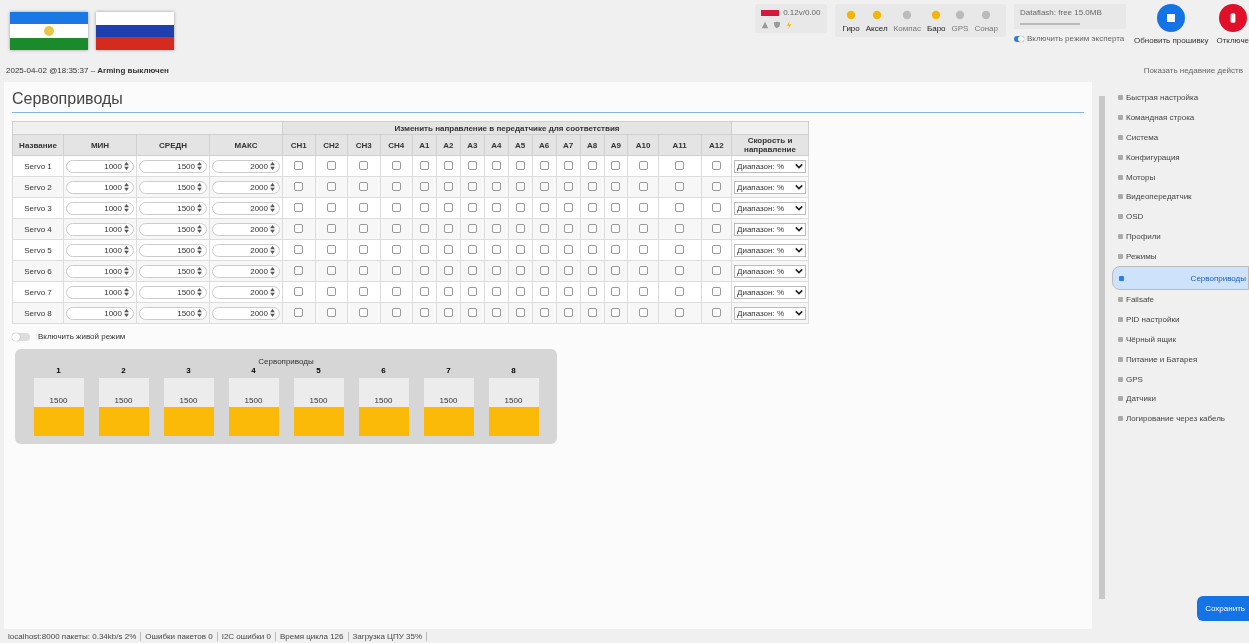 This screenshot has width=1249, height=643. I want to click on live-mode-toggle, so click(21, 336).